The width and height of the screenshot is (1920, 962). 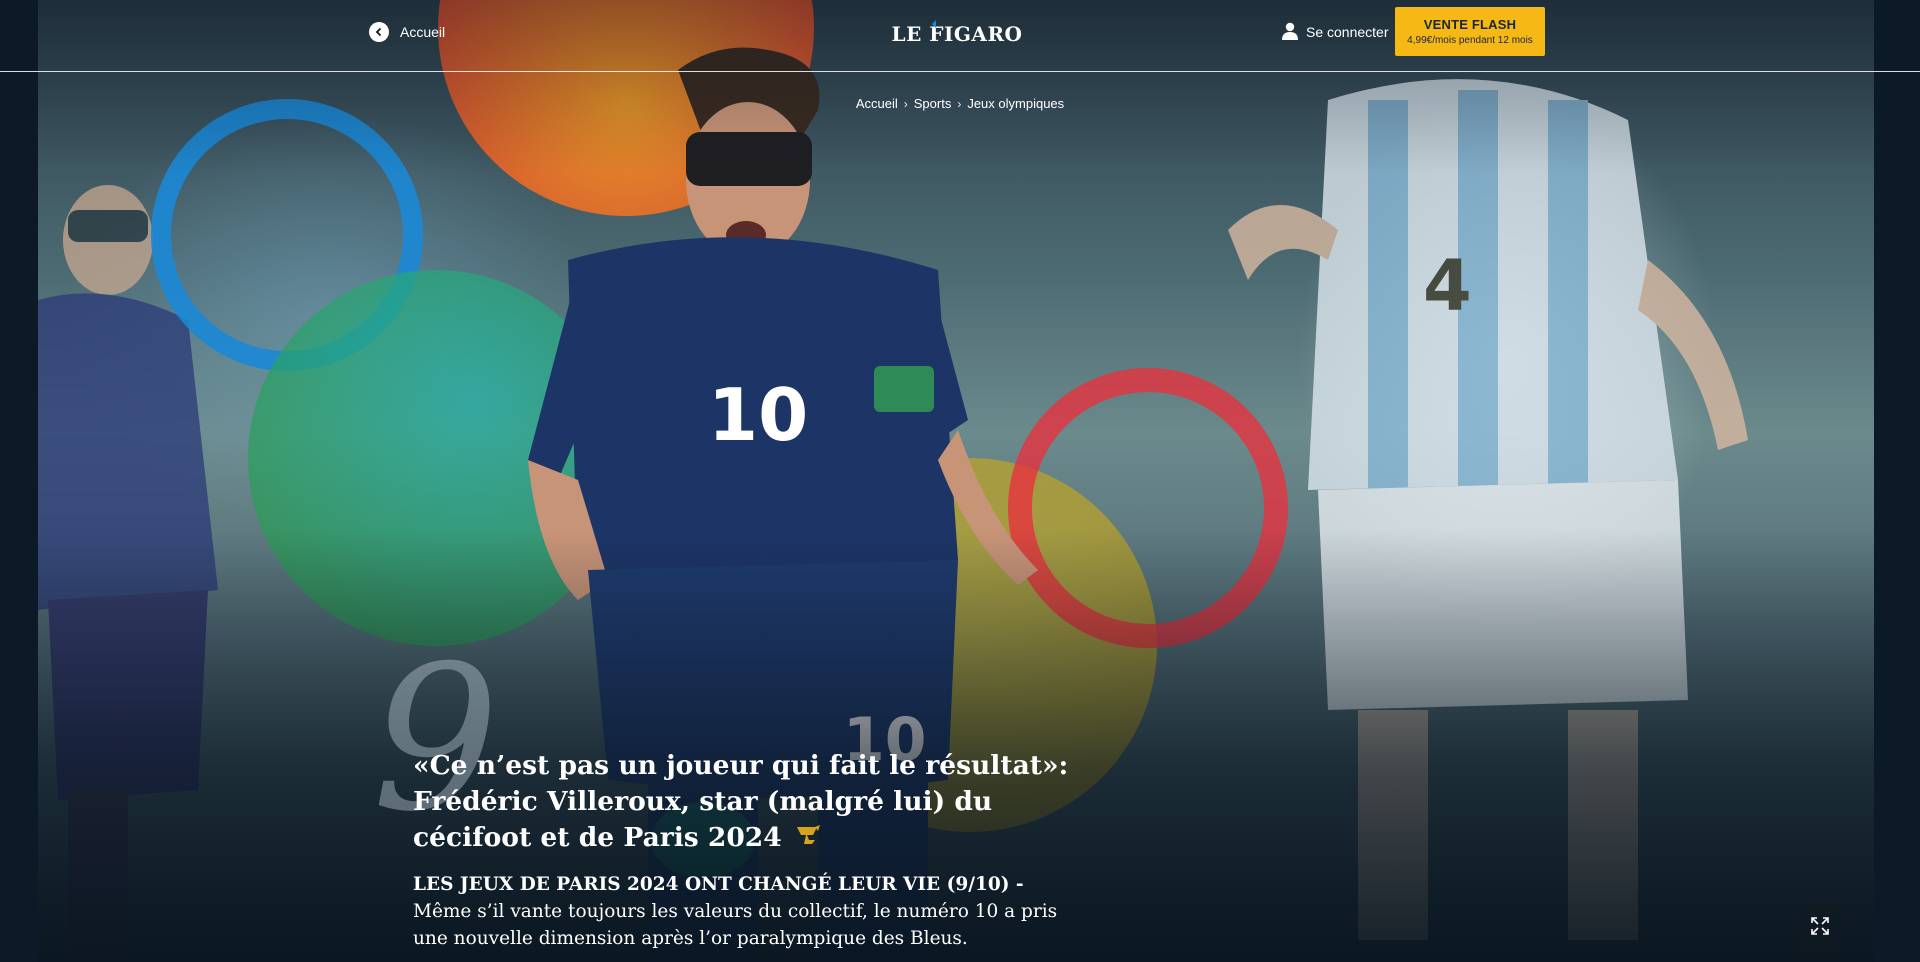 I want to click on breadcrumb-item-home: Accueil, so click(x=877, y=103).